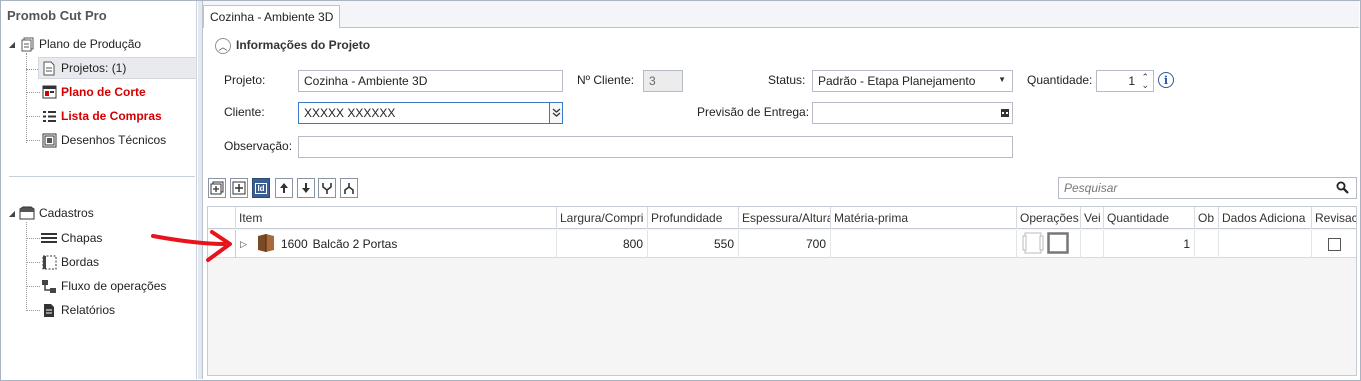 This screenshot has height=381, width=1361. Describe the element at coordinates (261, 188) in the screenshot. I see `id-toggle-button: Id` at that location.